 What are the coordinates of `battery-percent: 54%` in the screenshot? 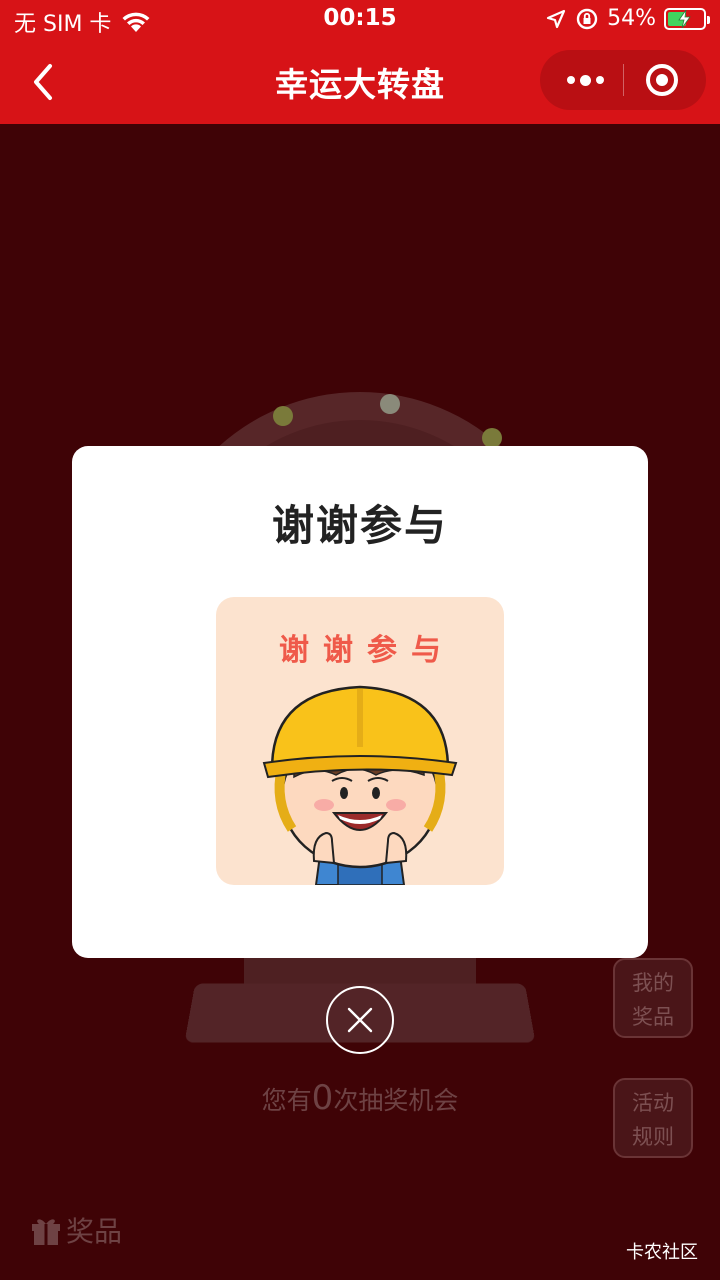 It's located at (631, 18).